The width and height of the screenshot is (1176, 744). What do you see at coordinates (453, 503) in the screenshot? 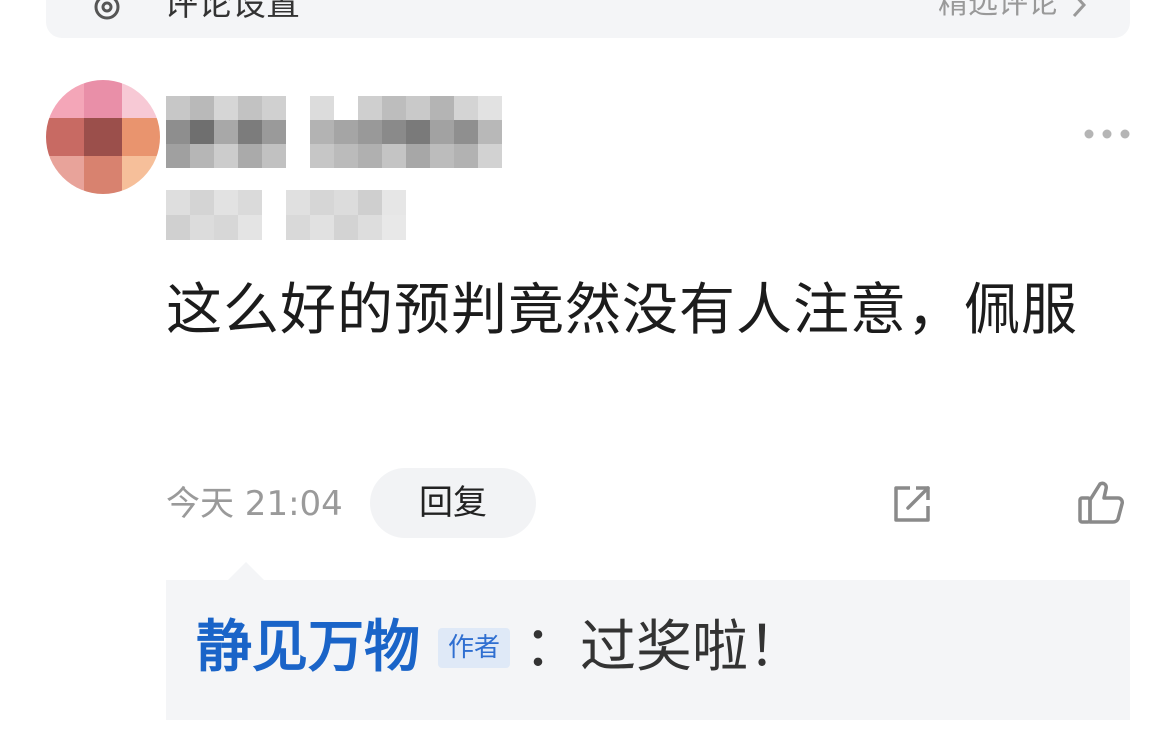
I see `reply-button: 回复` at bounding box center [453, 503].